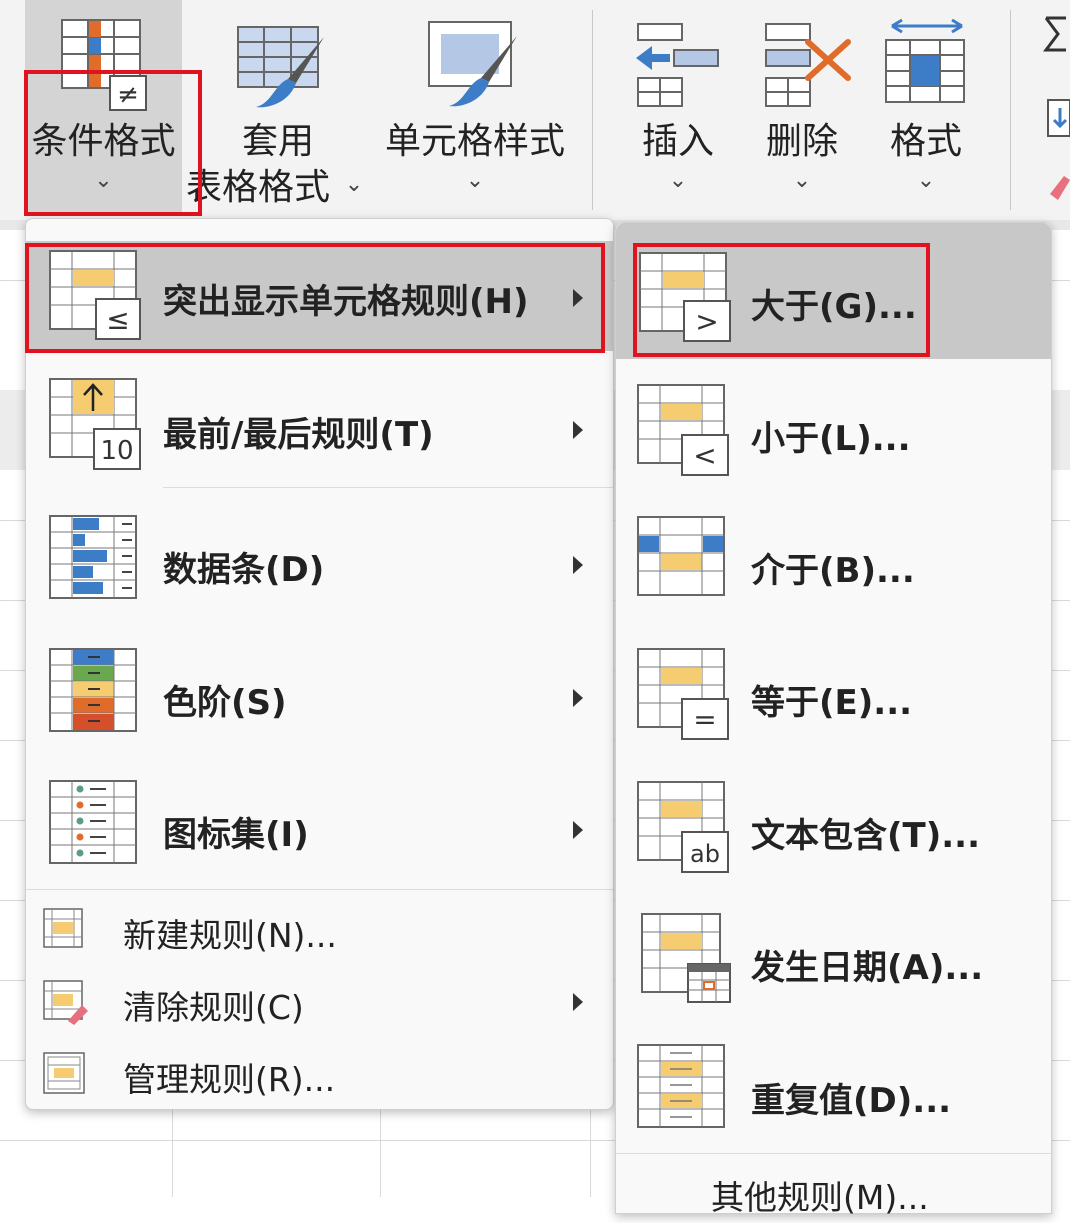  Describe the element at coordinates (704, 719) in the screenshot. I see `equal-glyph: =` at that location.